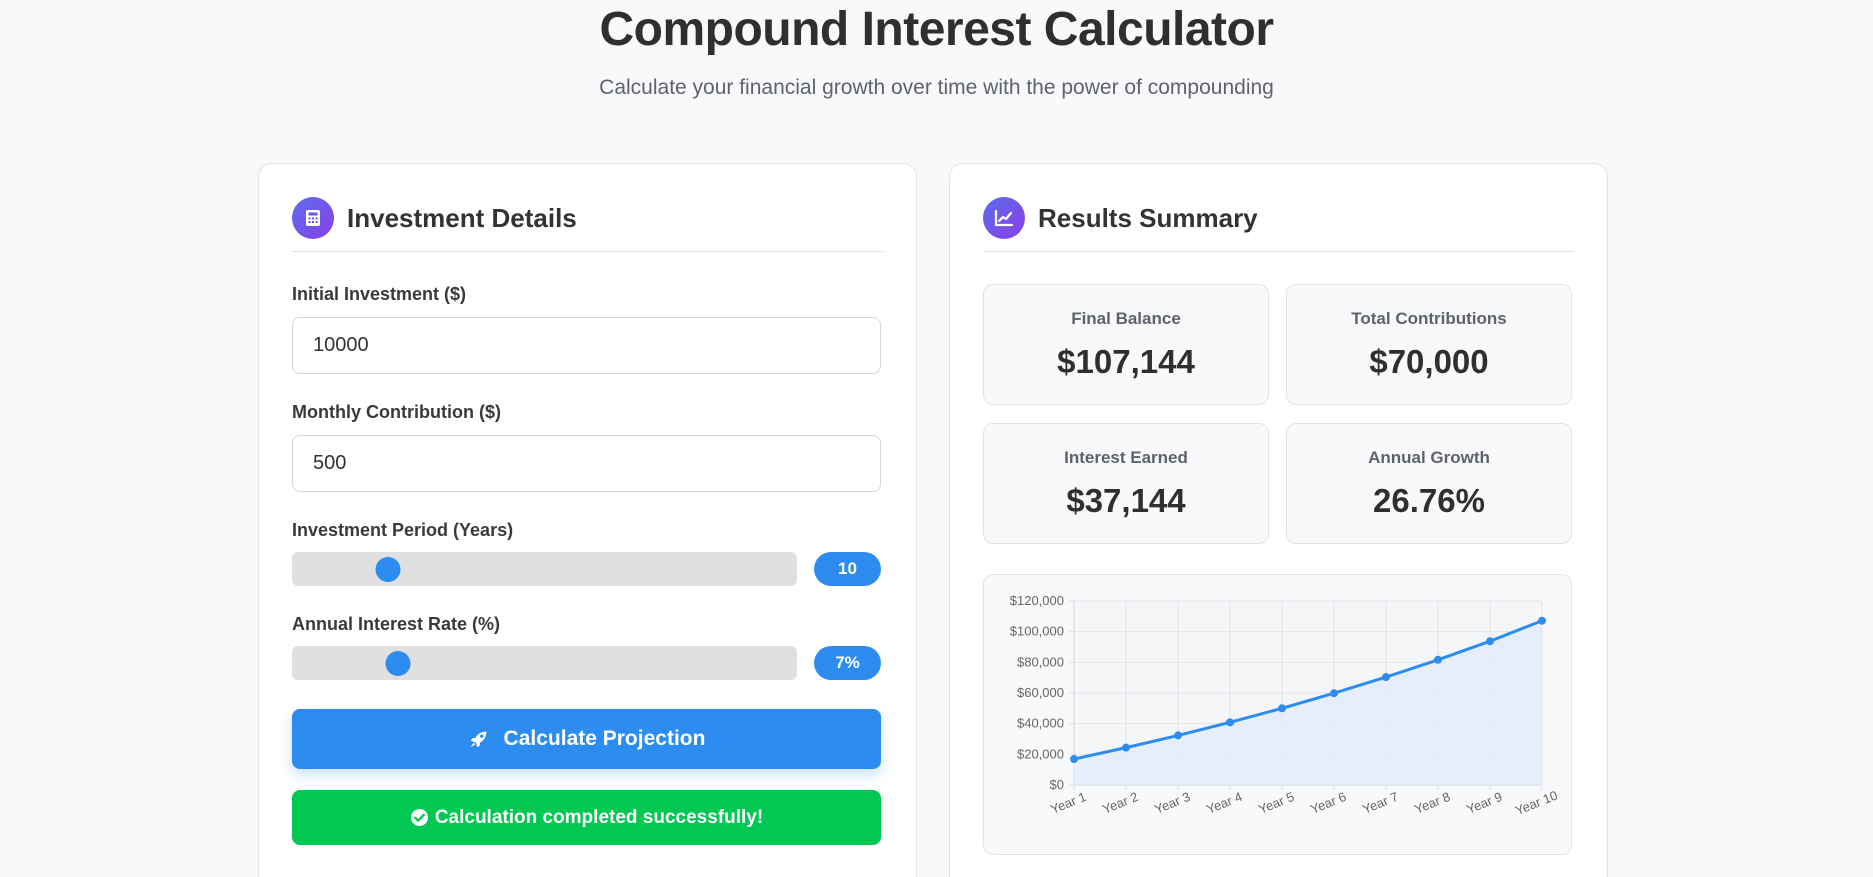 Image resolution: width=1873 pixels, height=877 pixels. What do you see at coordinates (544, 569) in the screenshot?
I see `investment-period-slider` at bounding box center [544, 569].